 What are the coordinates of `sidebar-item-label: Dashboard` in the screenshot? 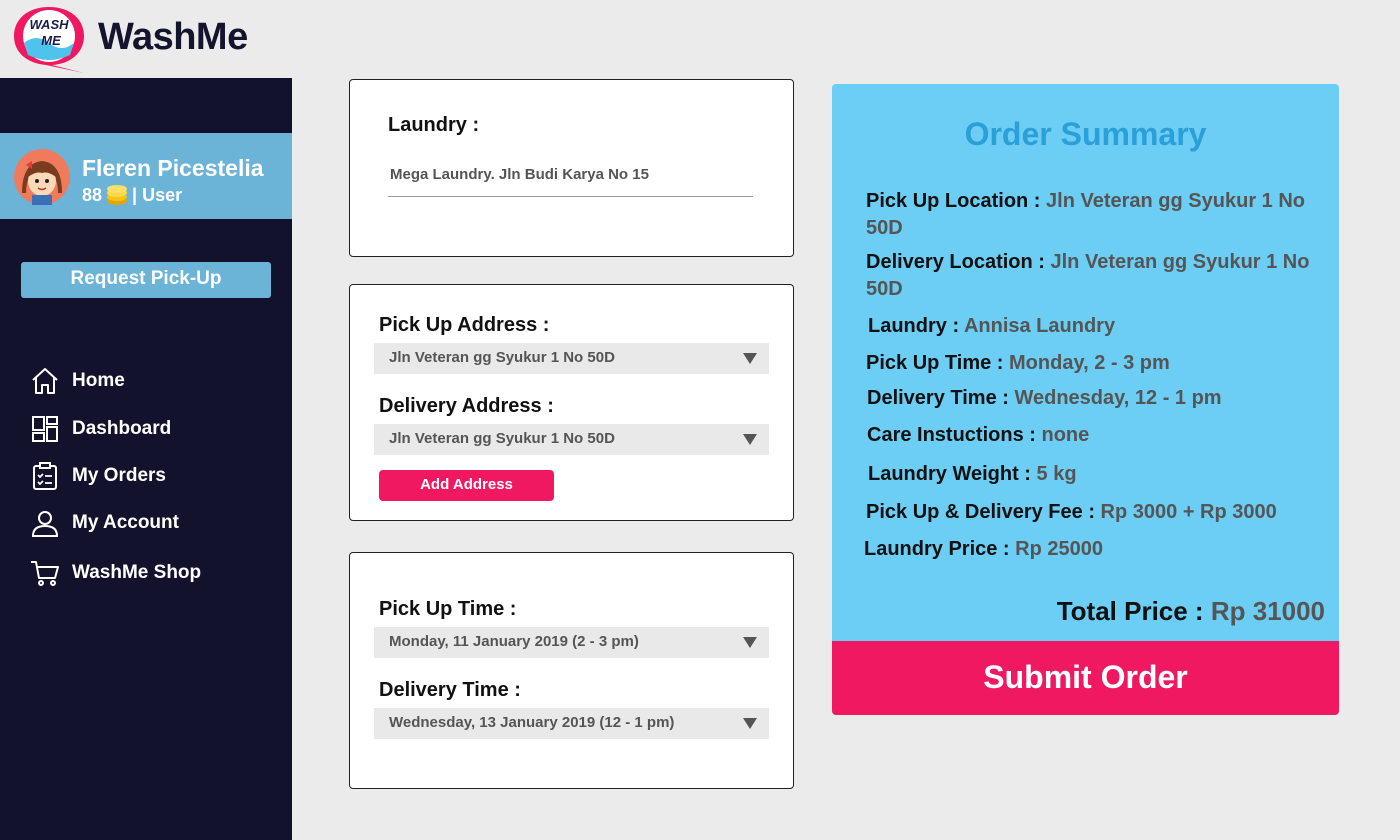 It's located at (122, 428).